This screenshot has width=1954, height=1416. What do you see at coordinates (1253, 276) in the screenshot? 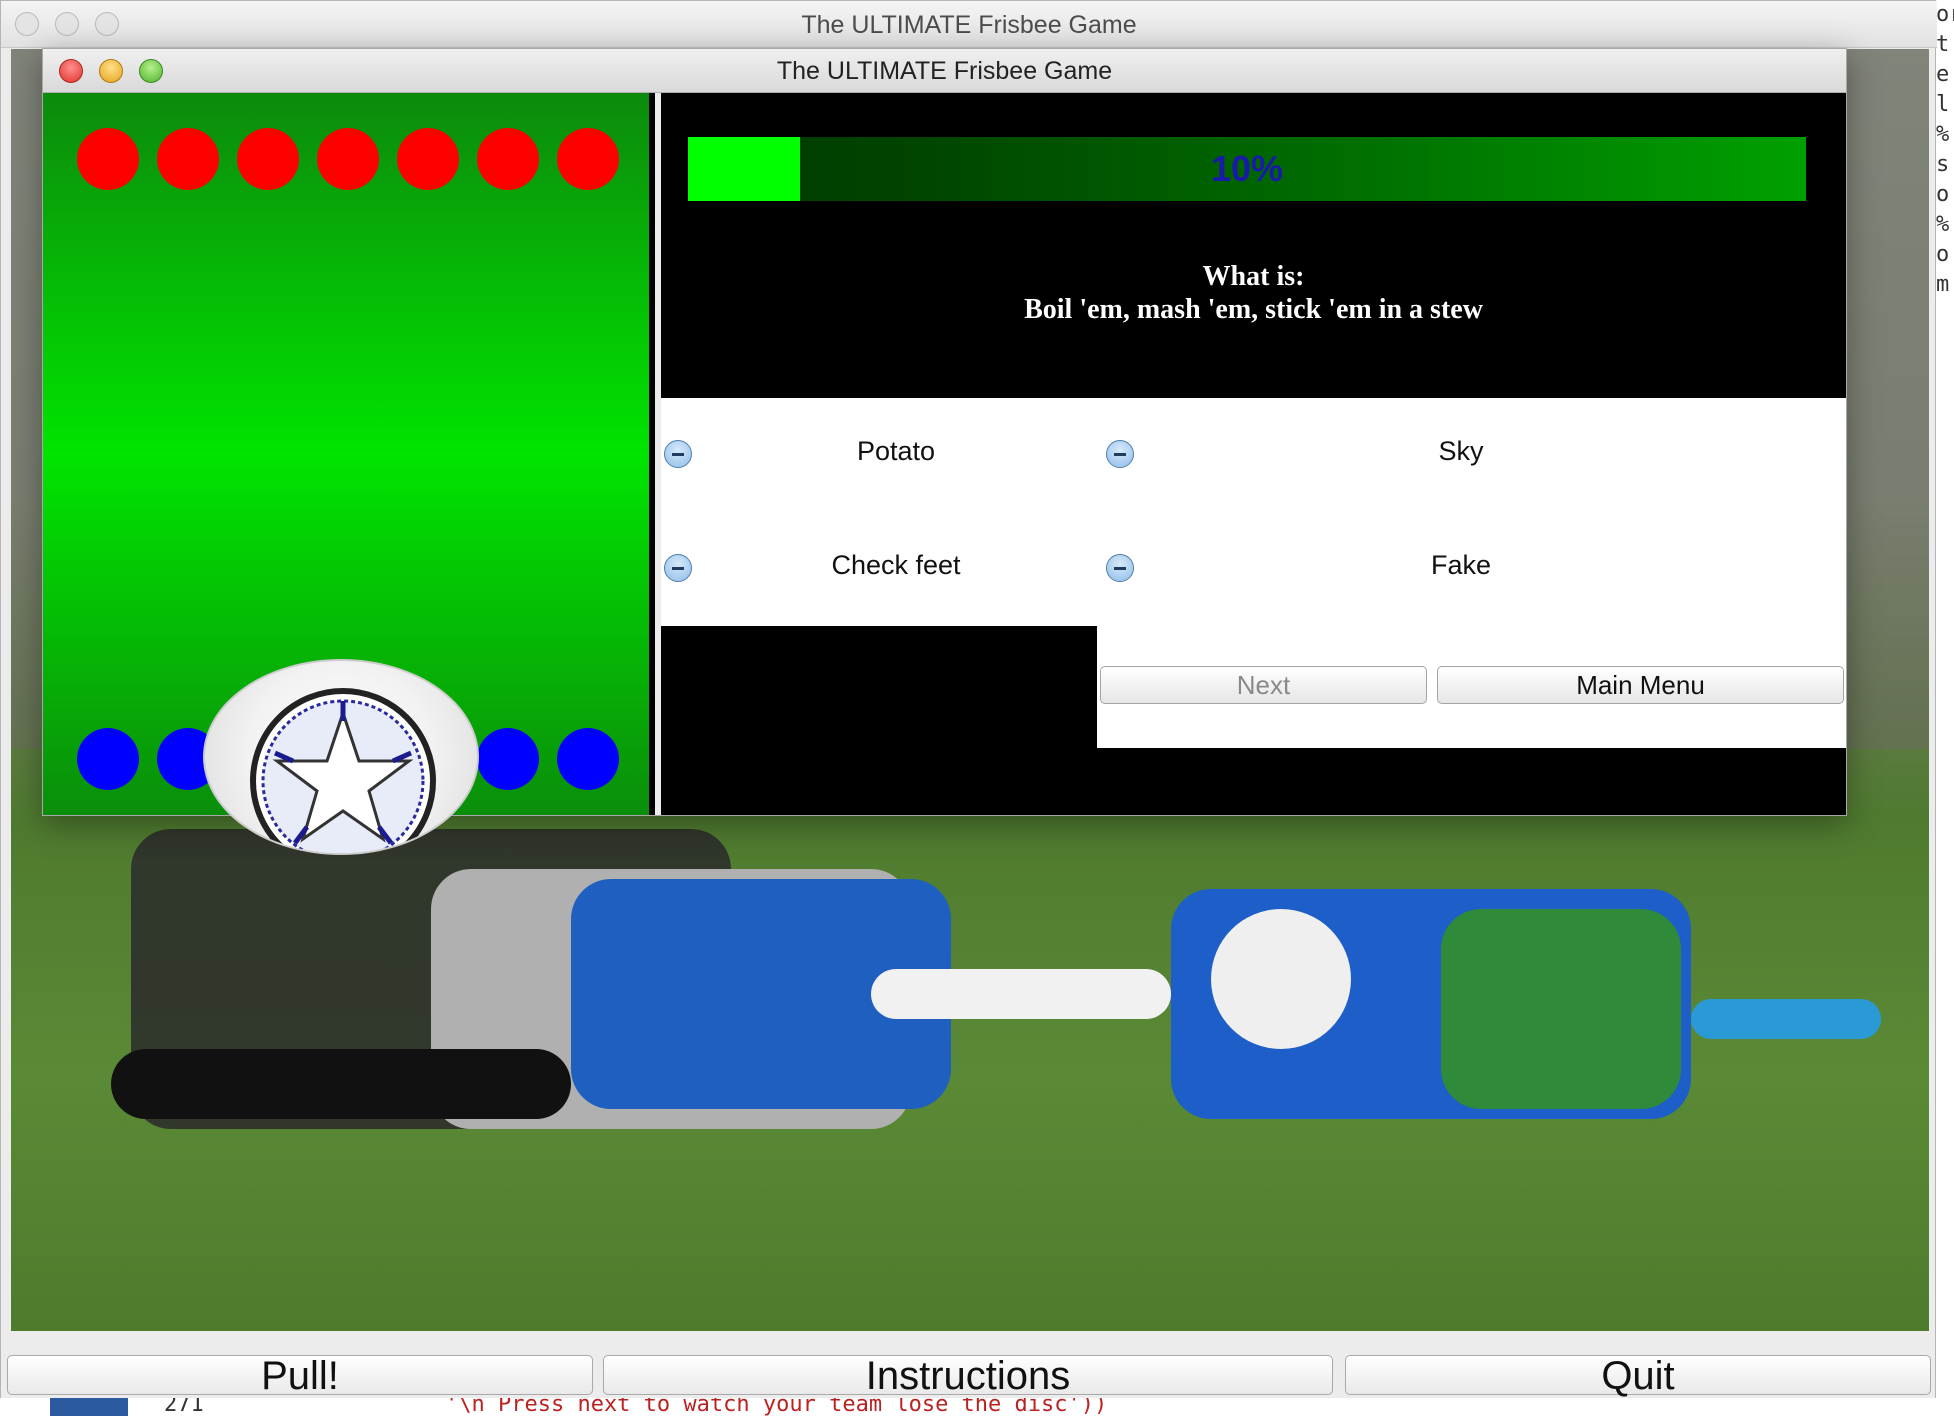
I see `question-prompt: What is:` at bounding box center [1253, 276].